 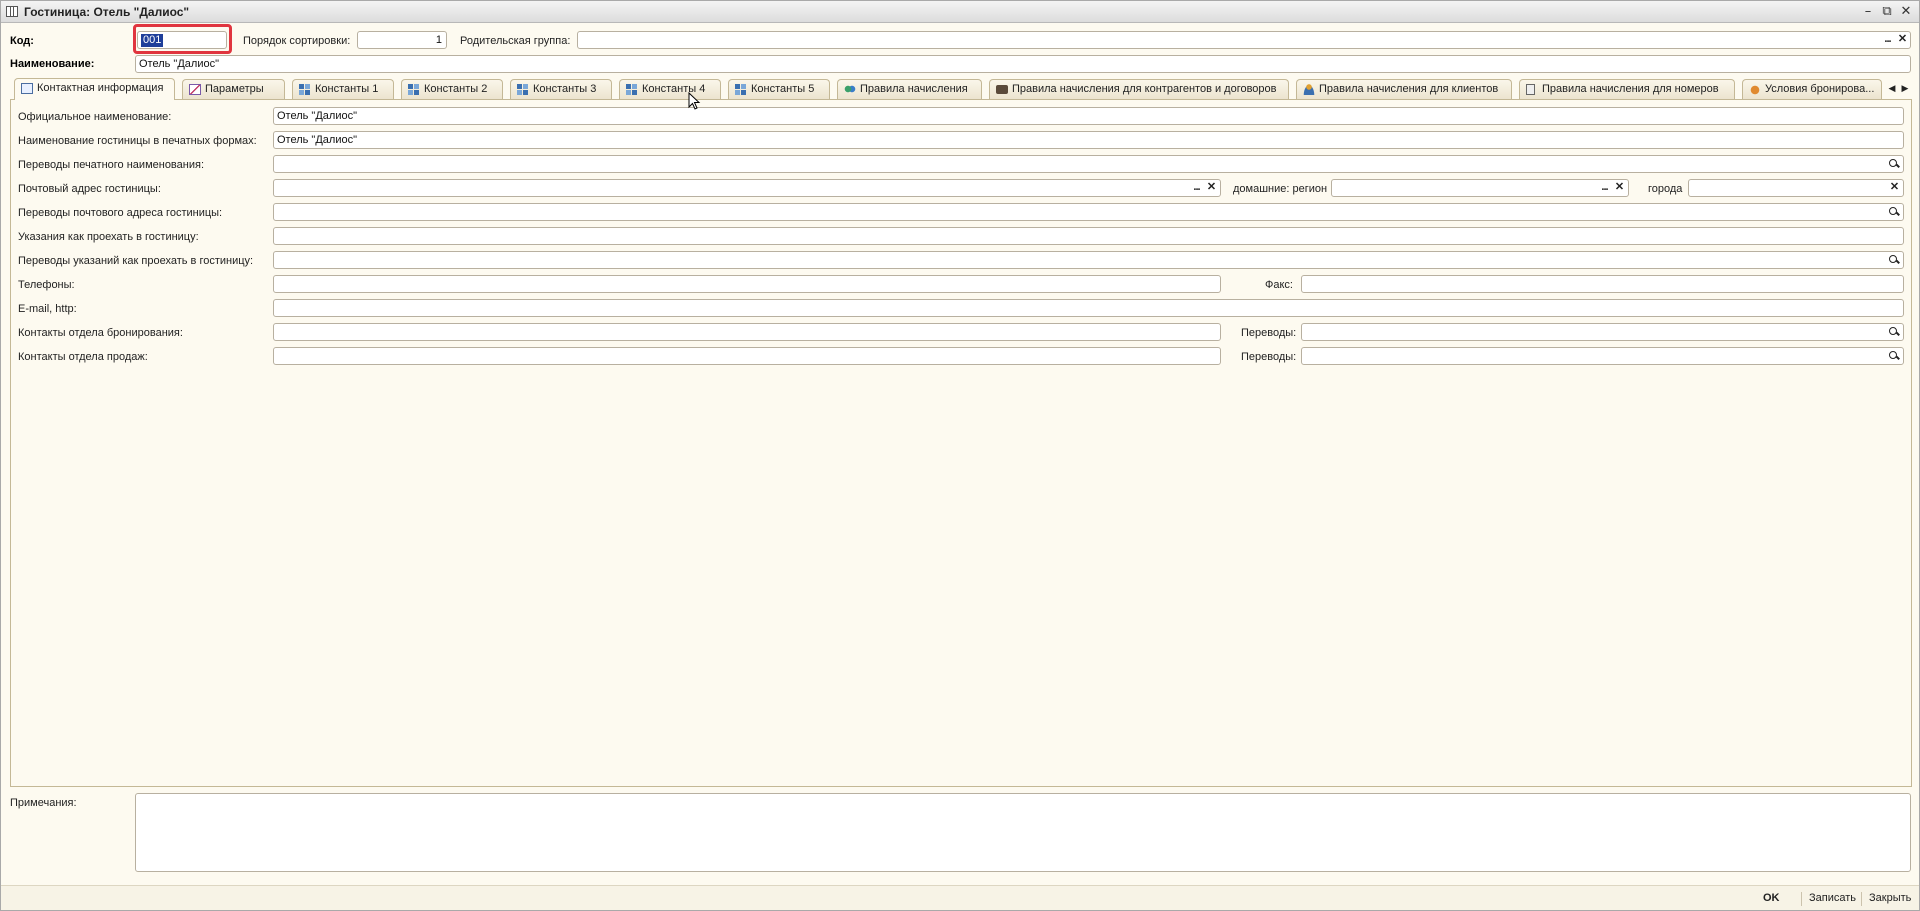 What do you see at coordinates (694, 101) in the screenshot?
I see `mouse-cursor-icon` at bounding box center [694, 101].